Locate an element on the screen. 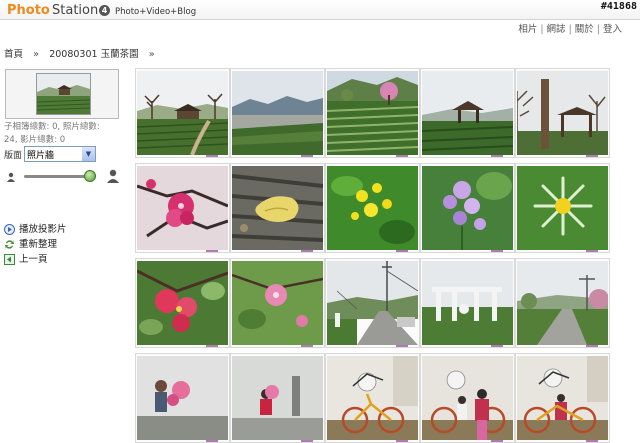  logo-tagline: Photo+Video+Blog is located at coordinates (156, 12).